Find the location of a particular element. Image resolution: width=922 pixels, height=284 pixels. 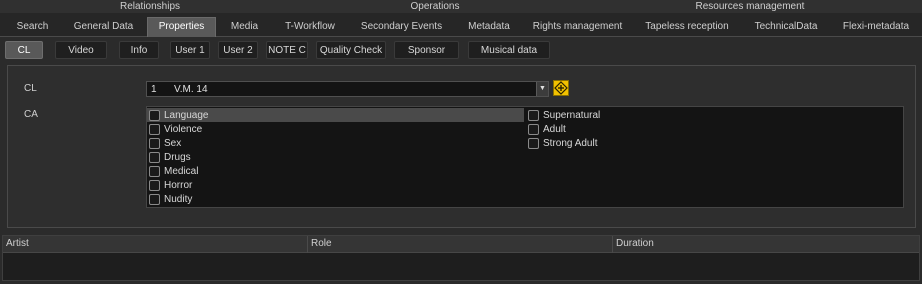

cl-dropdown-number: 1 is located at coordinates (154, 89).